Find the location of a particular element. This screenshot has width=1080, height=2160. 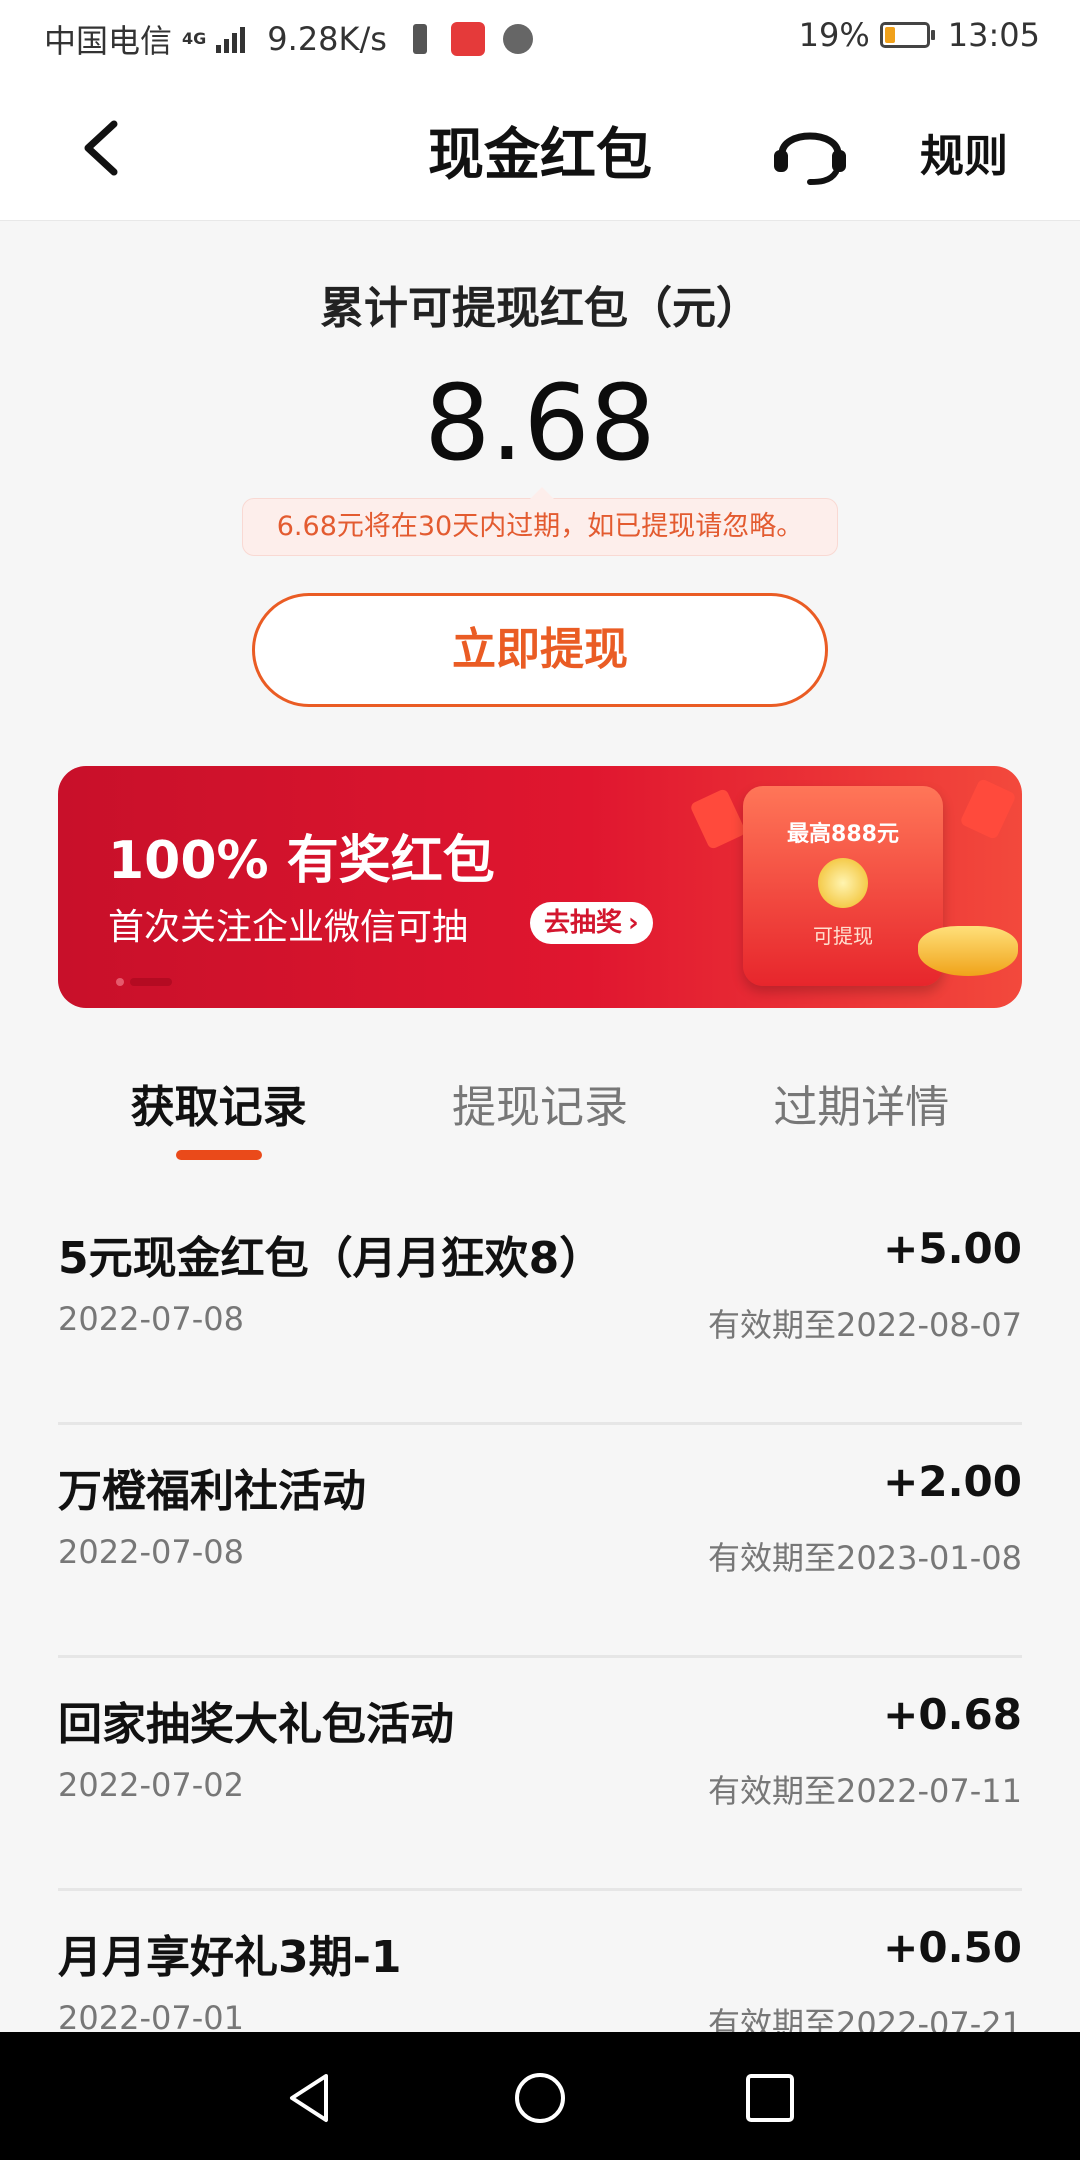

list-item: 万橙福利社活动 2022-07-08 +2.00 有效期至2023-01-08 is located at coordinates (540, 1541).